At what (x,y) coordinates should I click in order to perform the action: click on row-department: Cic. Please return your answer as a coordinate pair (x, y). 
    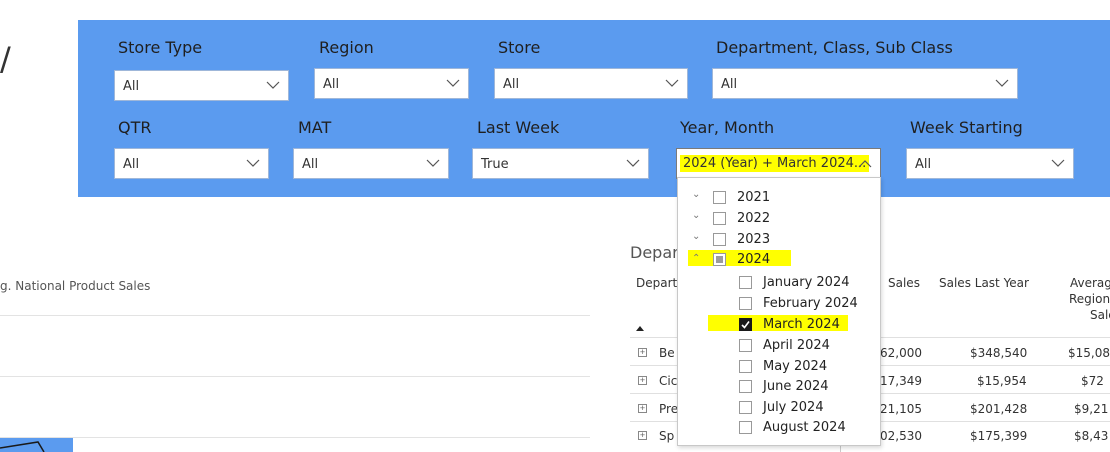
    Looking at the image, I should click on (668, 381).